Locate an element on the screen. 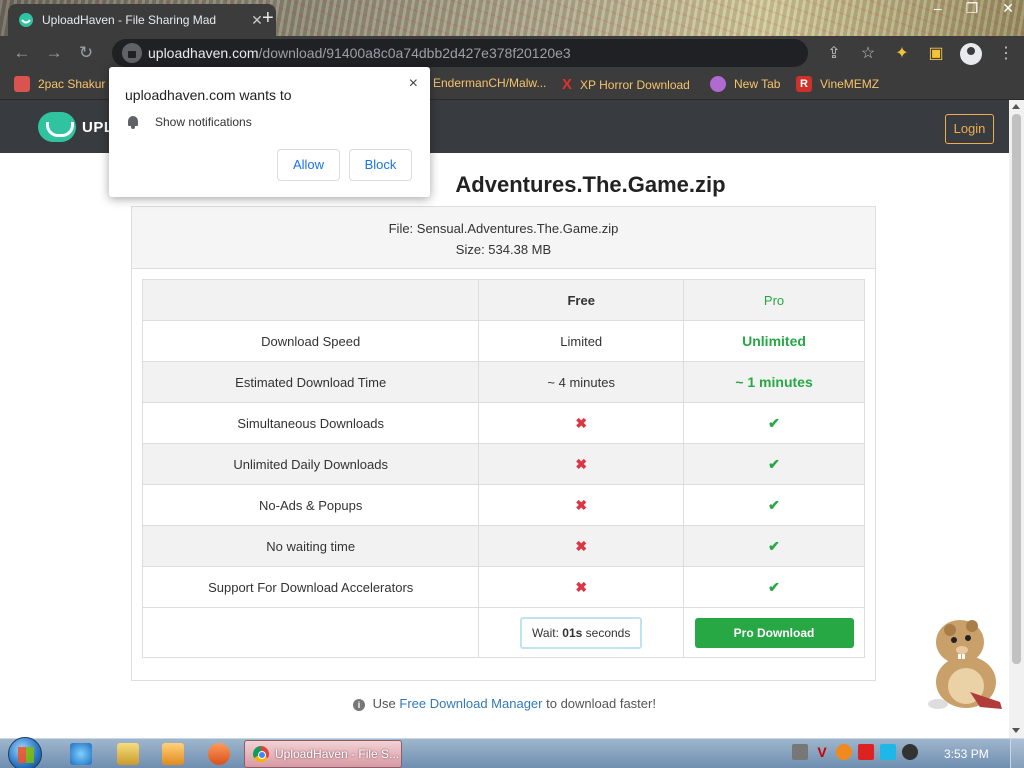 Image resolution: width=1024 pixels, height=768 pixels. start-button is located at coordinates (25, 752).